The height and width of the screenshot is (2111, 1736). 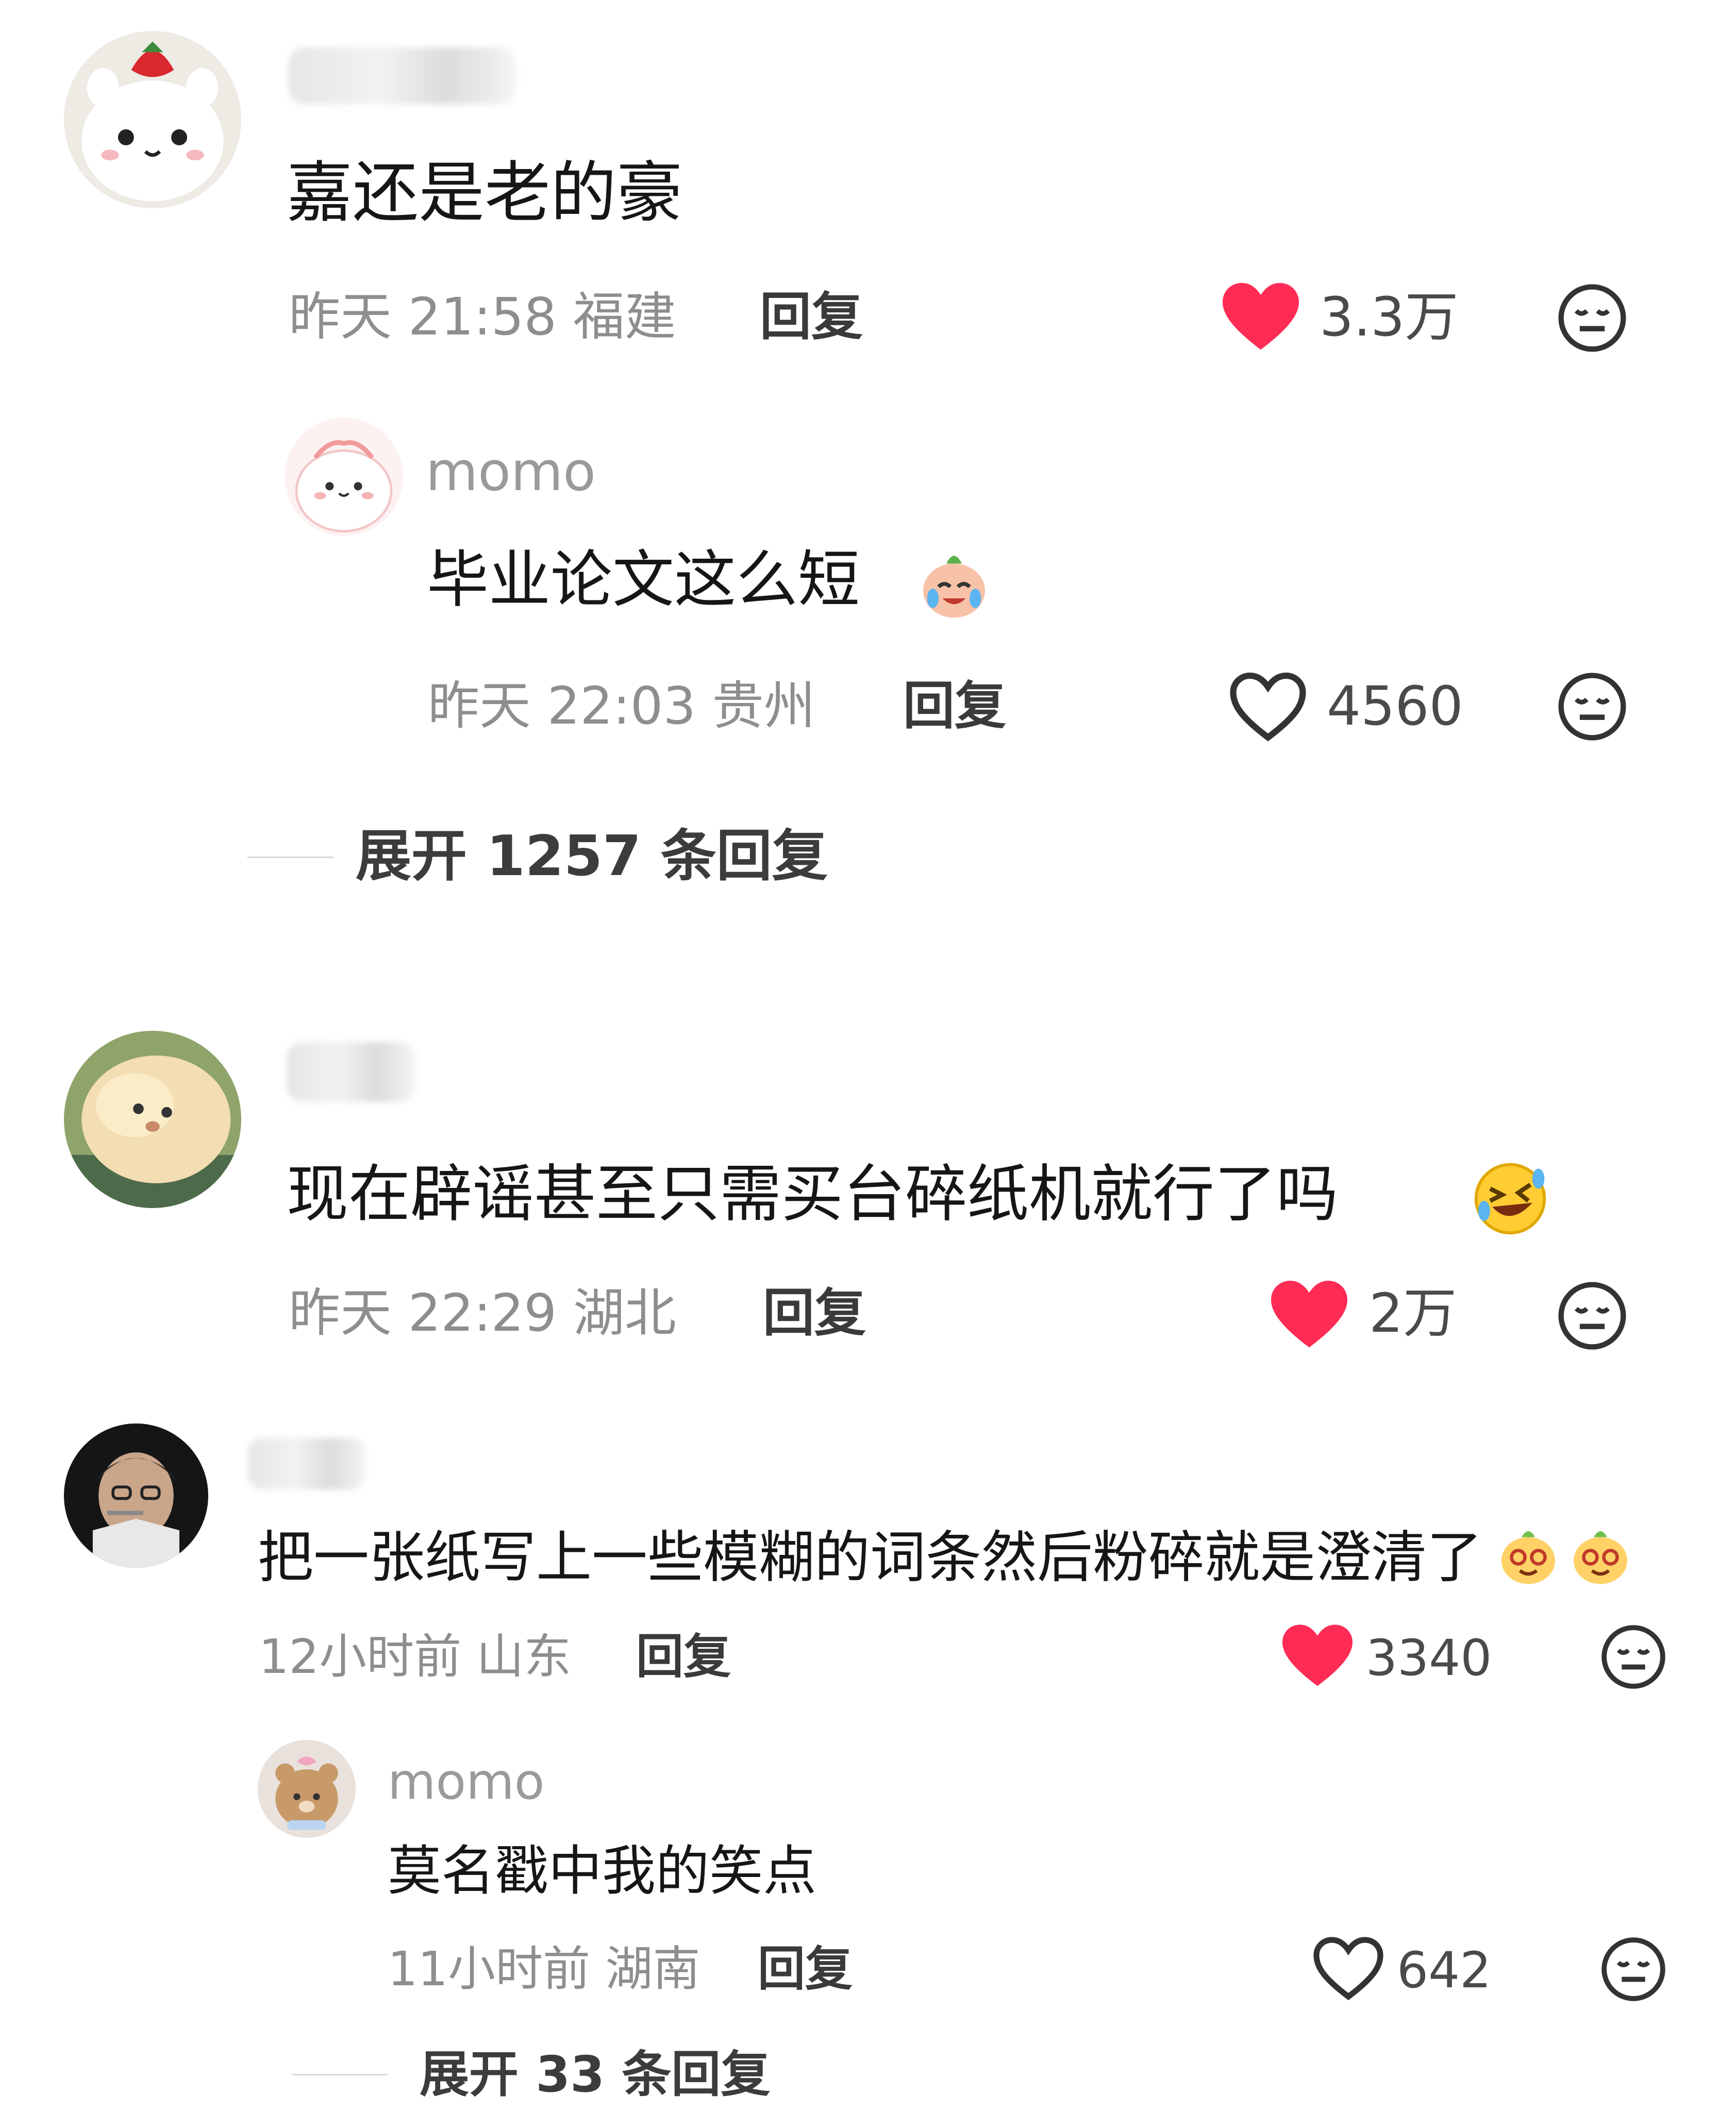 I want to click on crying-laughing-sticker-icon, so click(x=954, y=583).